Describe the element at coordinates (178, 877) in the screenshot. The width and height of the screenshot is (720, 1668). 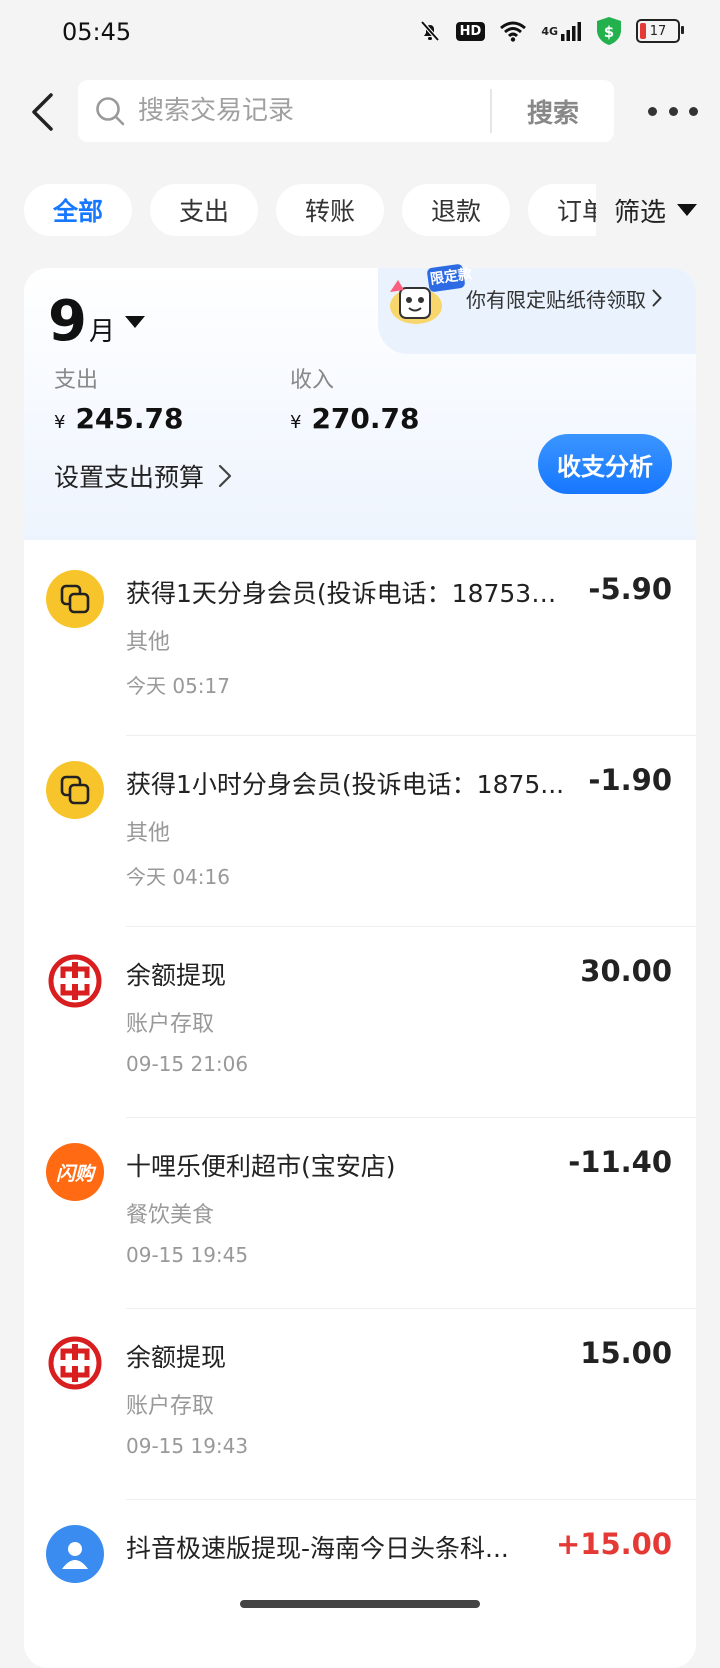
I see `transaction-time: 今天 04:16` at that location.